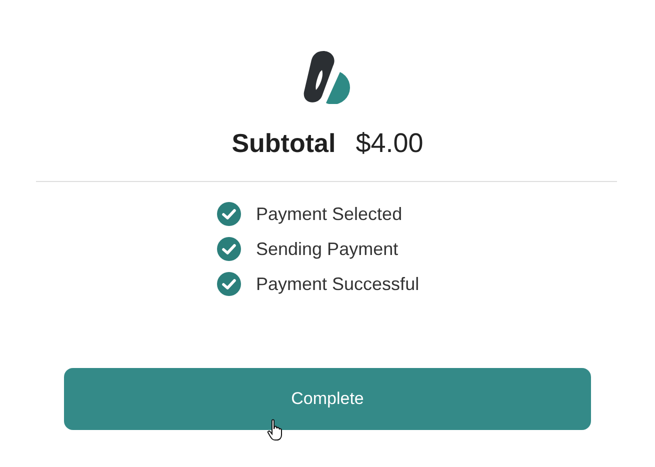  What do you see at coordinates (338, 284) in the screenshot?
I see `step-label: Payment Successful` at bounding box center [338, 284].